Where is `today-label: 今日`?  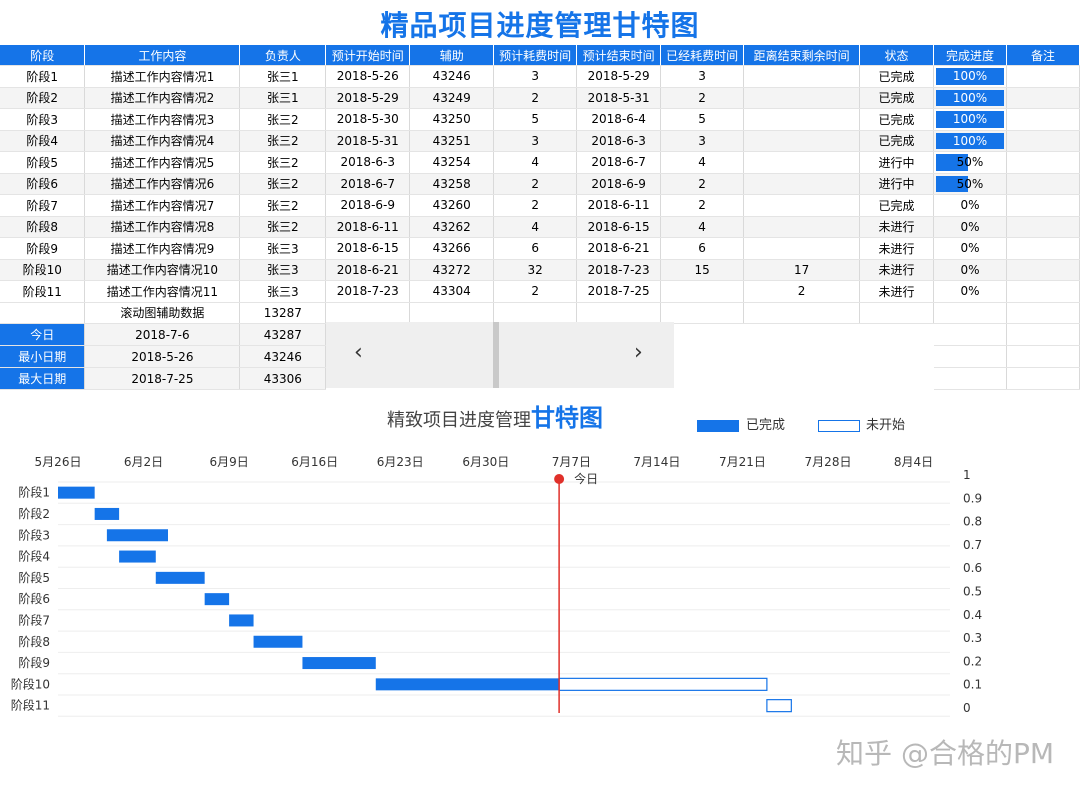
today-label: 今日 is located at coordinates (586, 478).